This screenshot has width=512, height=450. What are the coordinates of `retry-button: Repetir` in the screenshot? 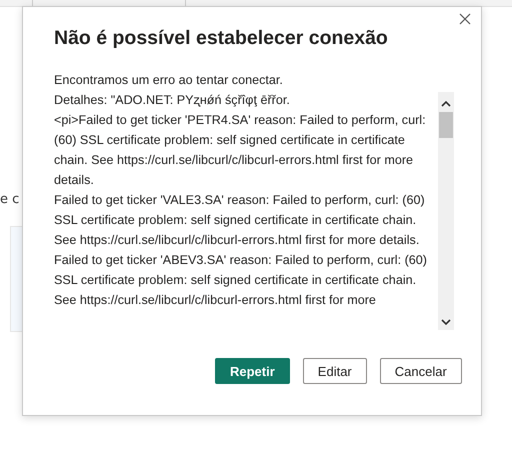 It's located at (252, 371).